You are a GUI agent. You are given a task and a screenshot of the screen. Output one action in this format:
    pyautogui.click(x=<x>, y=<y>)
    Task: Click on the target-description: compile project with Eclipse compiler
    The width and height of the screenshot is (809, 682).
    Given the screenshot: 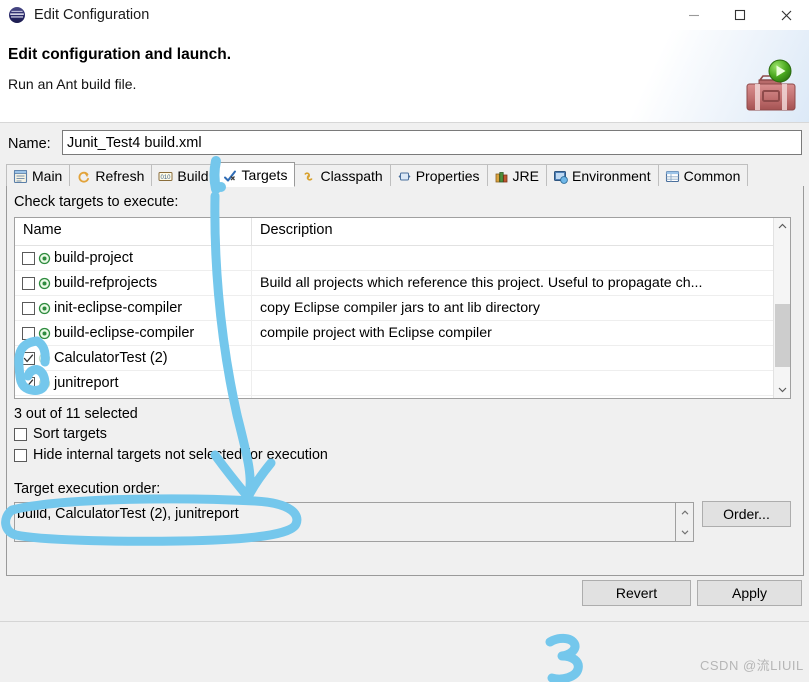 What is the action you would take?
    pyautogui.click(x=376, y=333)
    